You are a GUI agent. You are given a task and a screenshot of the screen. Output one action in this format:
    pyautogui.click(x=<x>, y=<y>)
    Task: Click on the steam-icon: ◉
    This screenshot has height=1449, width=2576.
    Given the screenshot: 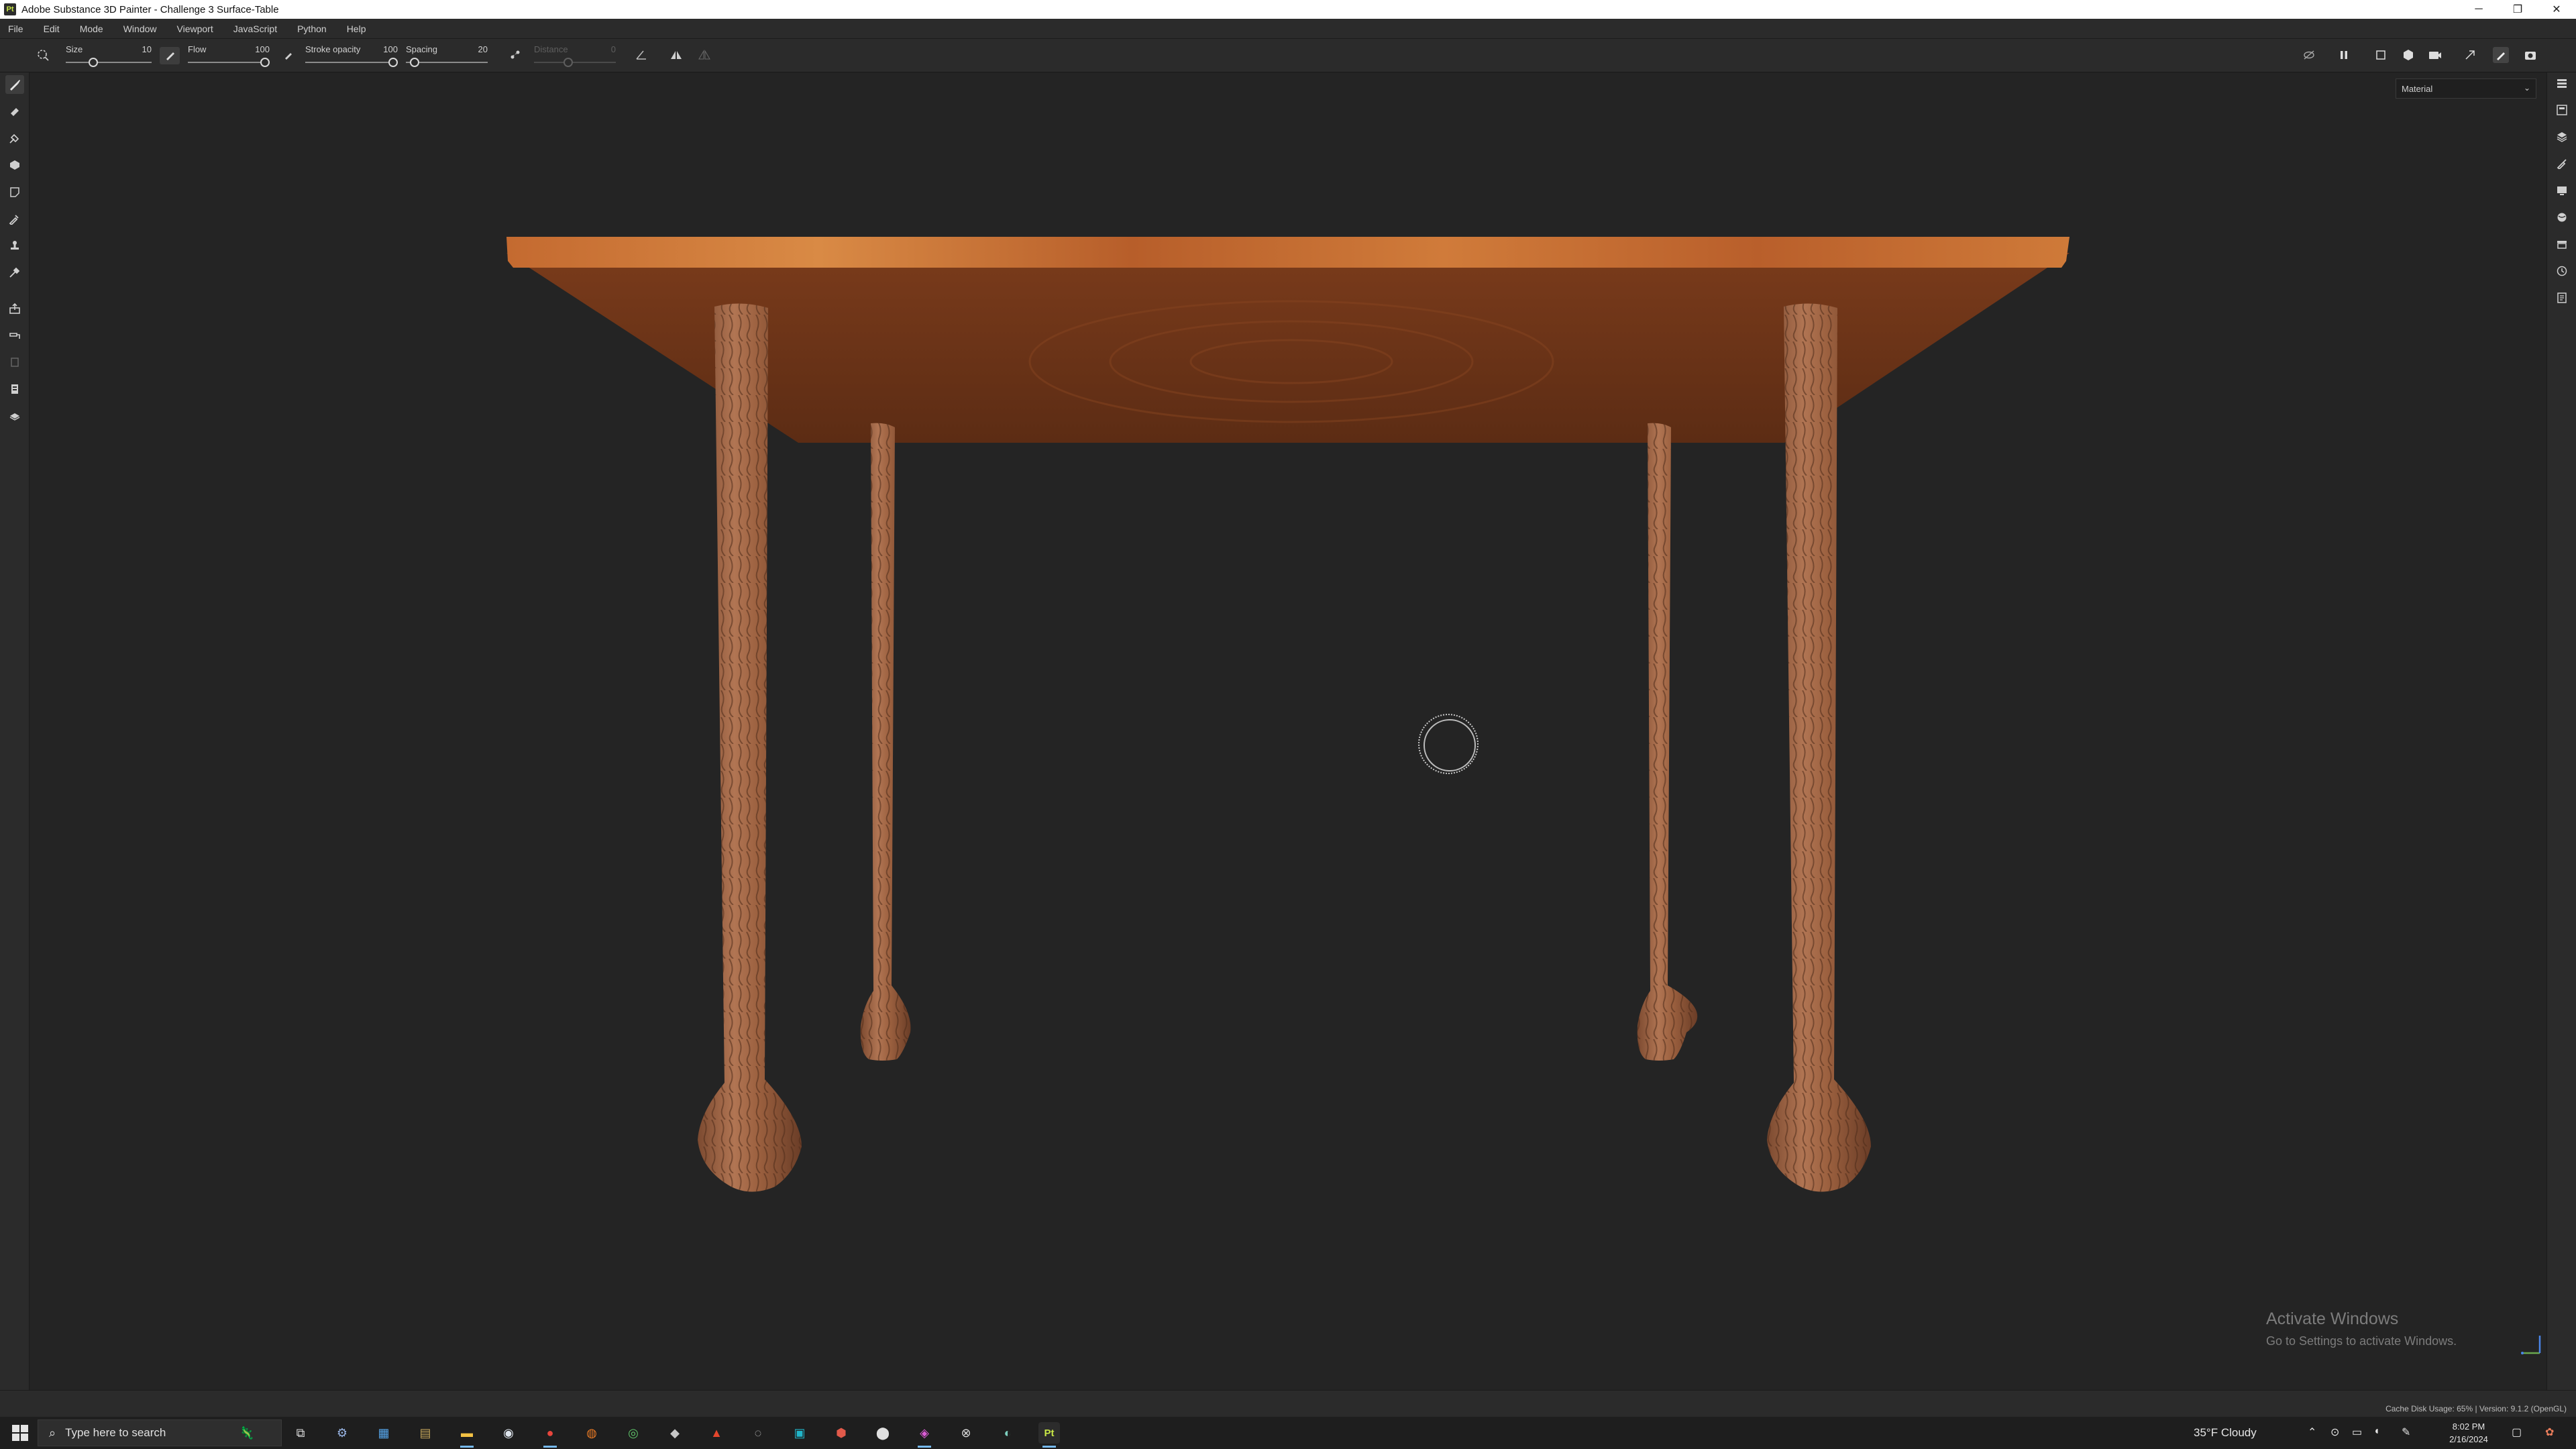 What is the action you would take?
    pyautogui.click(x=508, y=1433)
    